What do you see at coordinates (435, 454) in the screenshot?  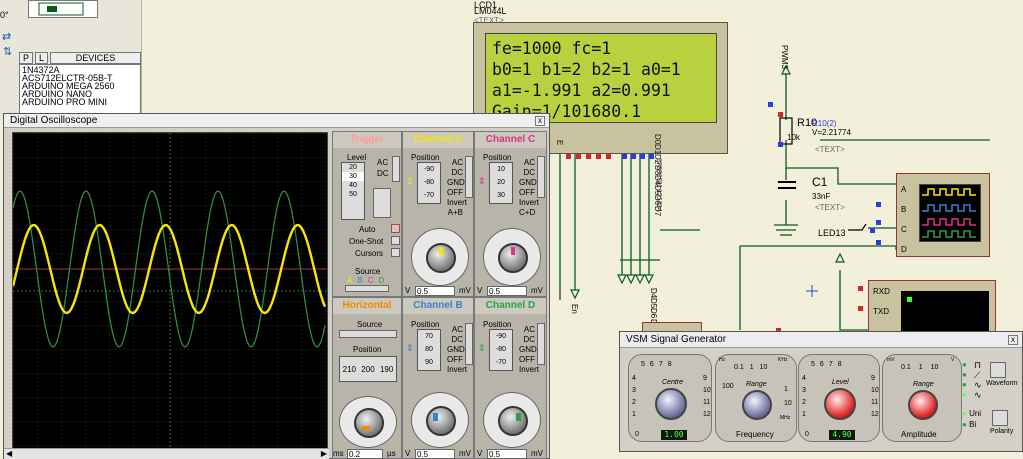 I see `channel-b-value: 0.5` at bounding box center [435, 454].